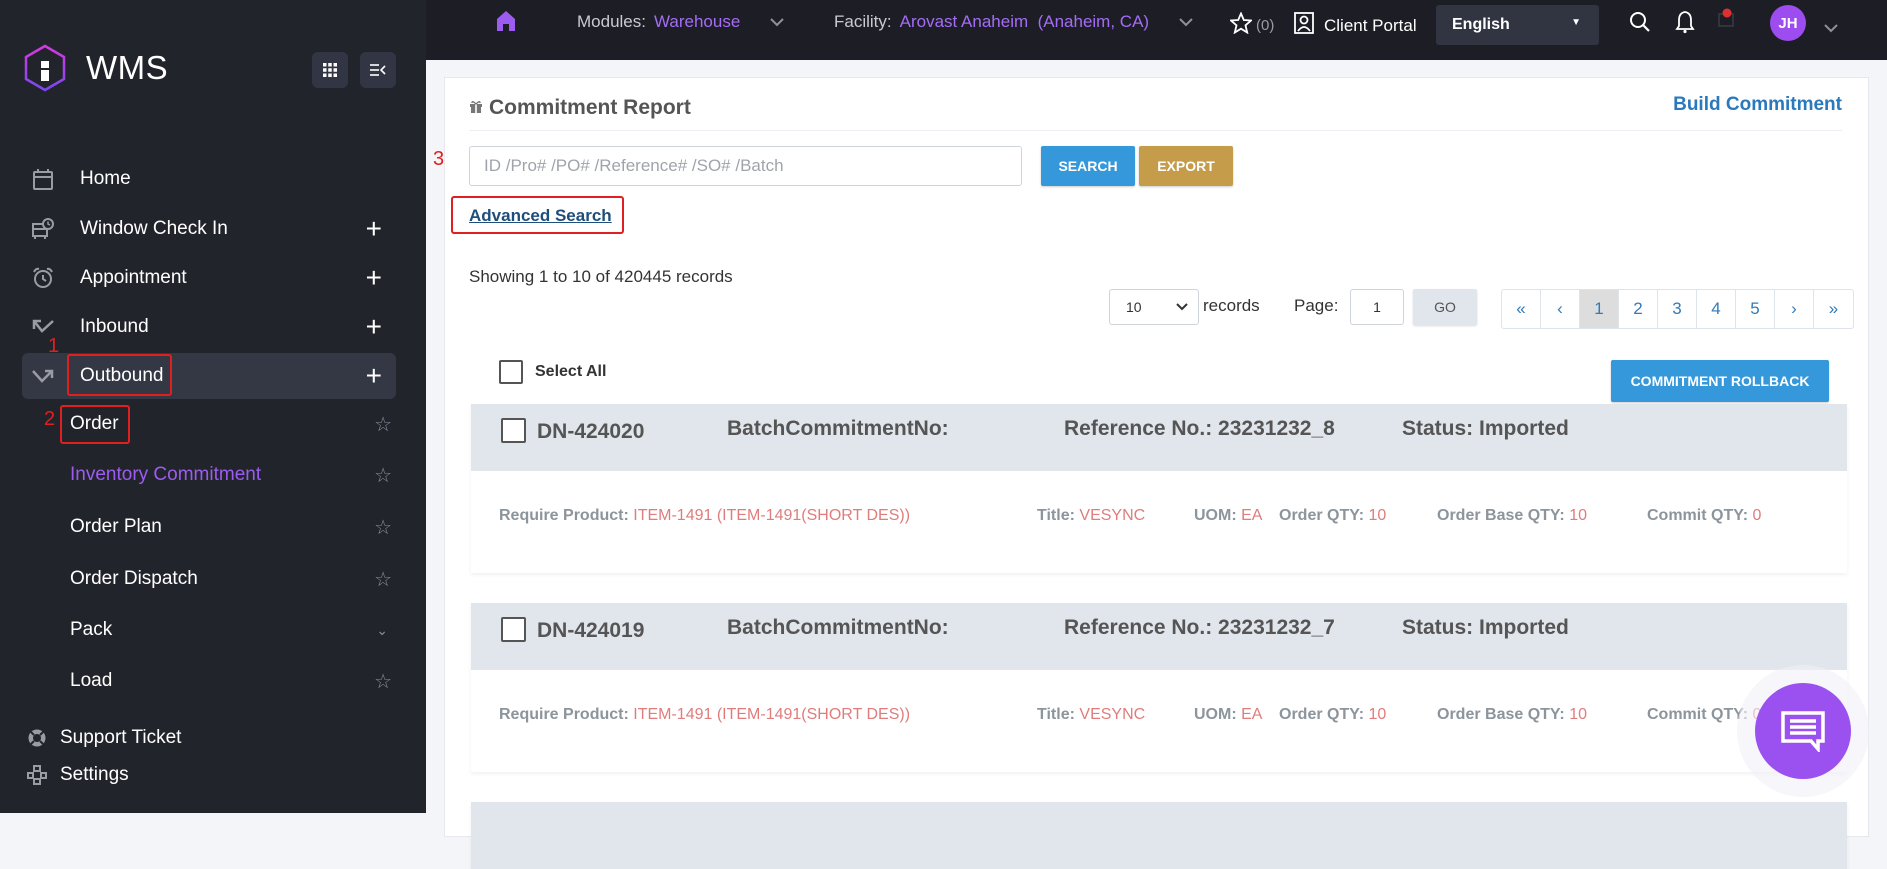 The image size is (1887, 869). Describe the element at coordinates (233, 579) in the screenshot. I see `sidebar-subitem-order-dispatch: Order Dispatch ☆` at that location.